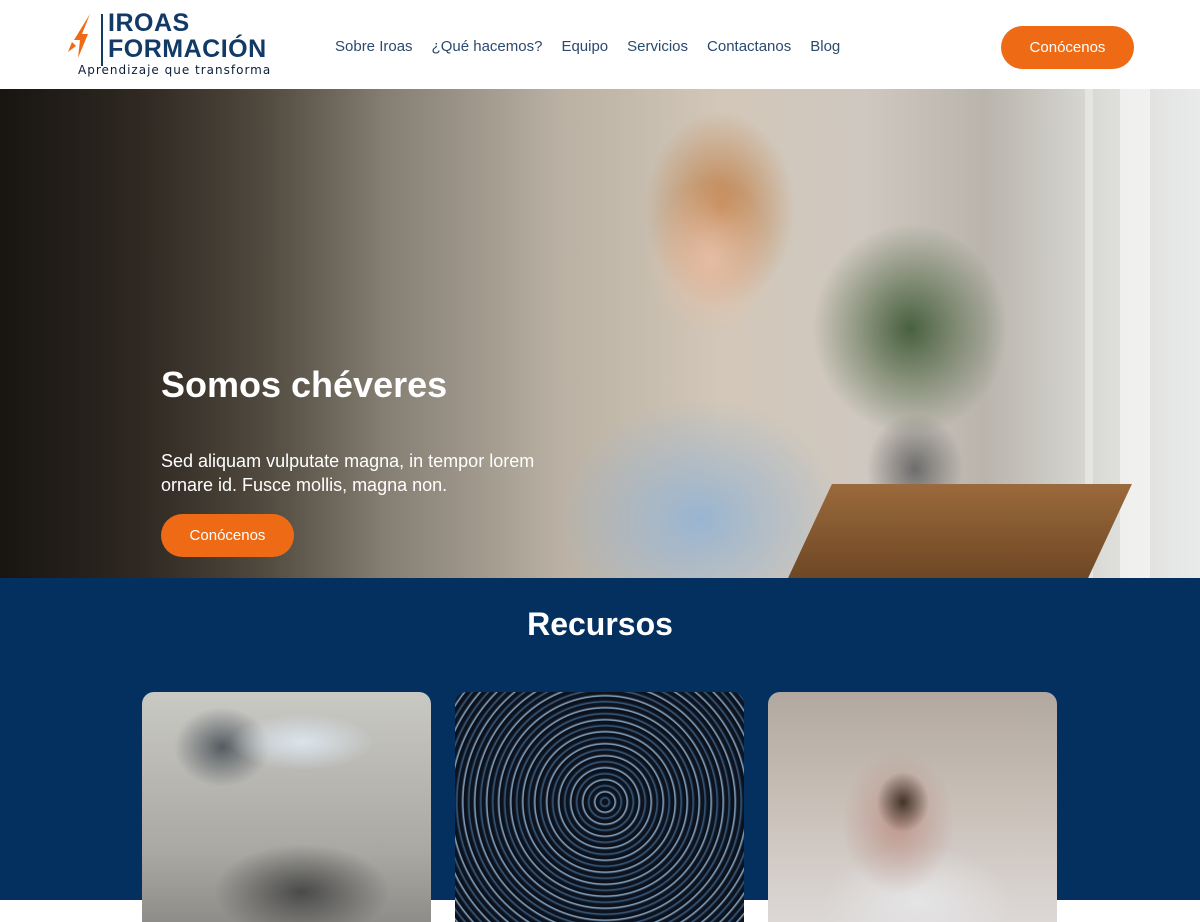 This screenshot has height=922, width=1200. Describe the element at coordinates (102, 40) in the screenshot. I see `logo-divider` at that location.